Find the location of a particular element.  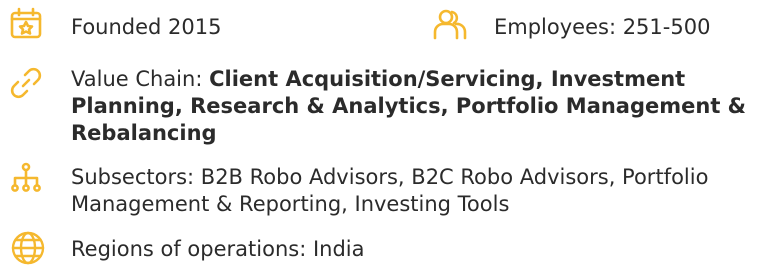

org-chart-icon is located at coordinates (26, 178).